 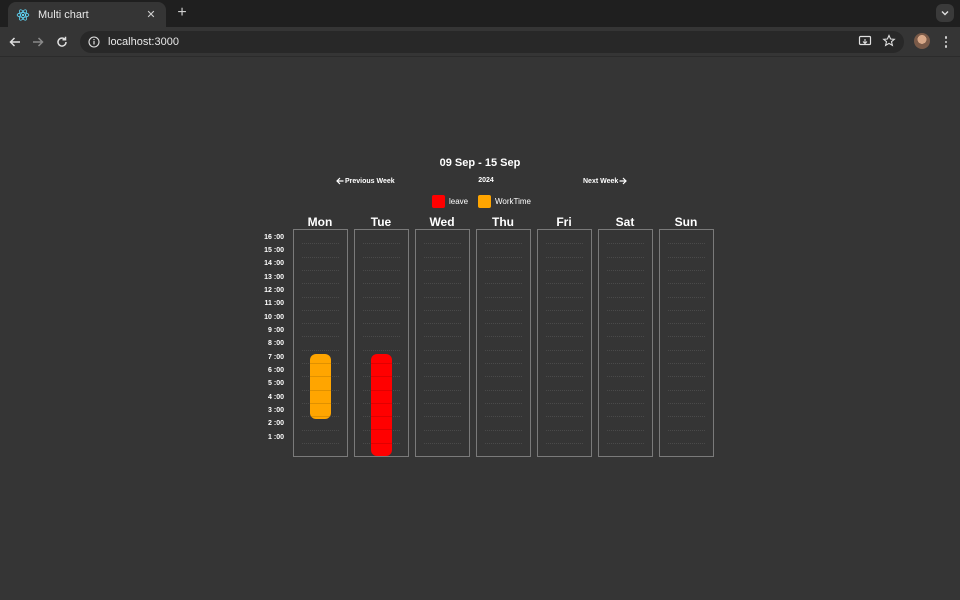 What do you see at coordinates (922, 41) in the screenshot?
I see `profile-avatar` at bounding box center [922, 41].